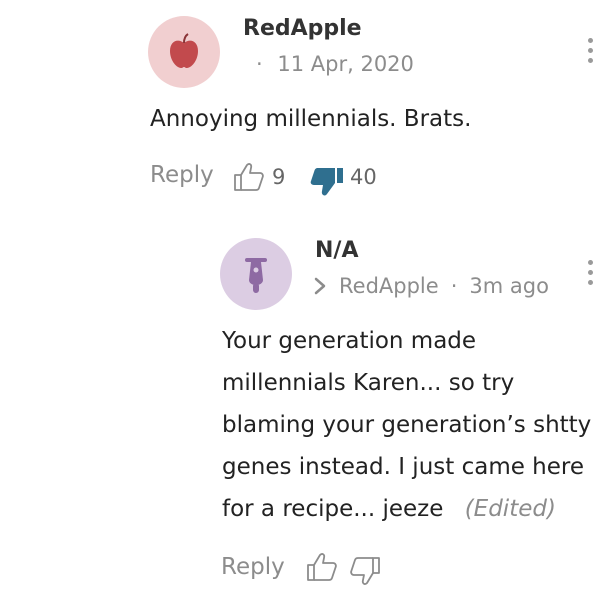 The height and width of the screenshot is (610, 610). I want to click on reply-text-line: genes instead. I just came here, so click(403, 467).